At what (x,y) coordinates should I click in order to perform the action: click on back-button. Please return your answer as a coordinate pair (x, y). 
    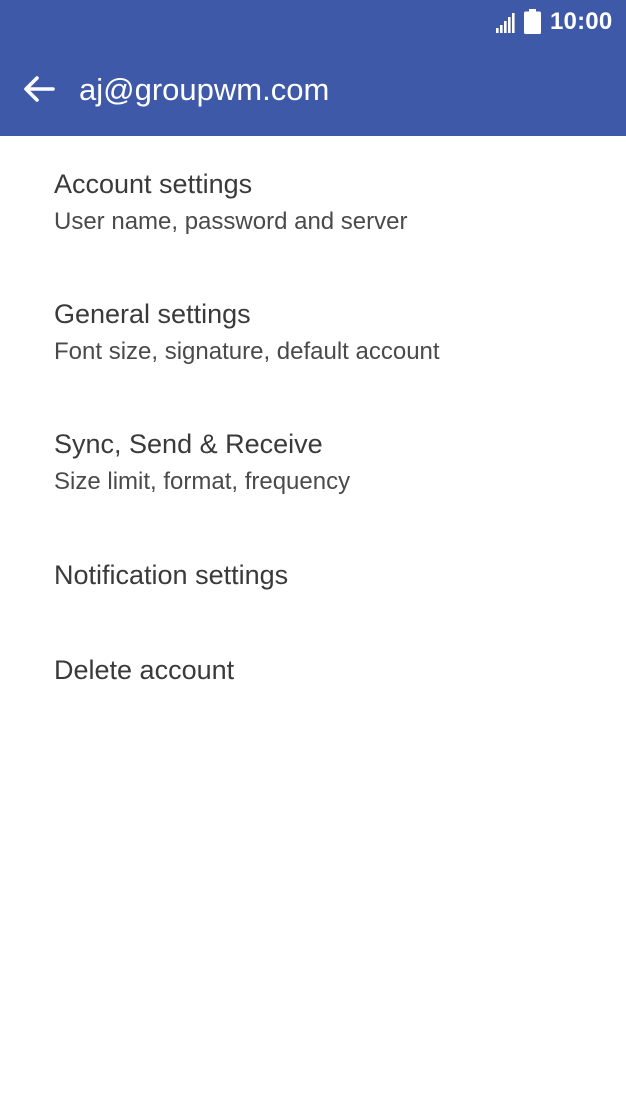
    Looking at the image, I should click on (39, 89).